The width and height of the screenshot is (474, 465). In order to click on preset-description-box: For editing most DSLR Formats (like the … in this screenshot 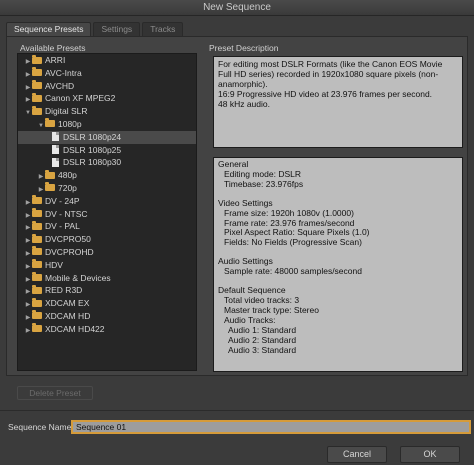, I will do `click(338, 102)`.